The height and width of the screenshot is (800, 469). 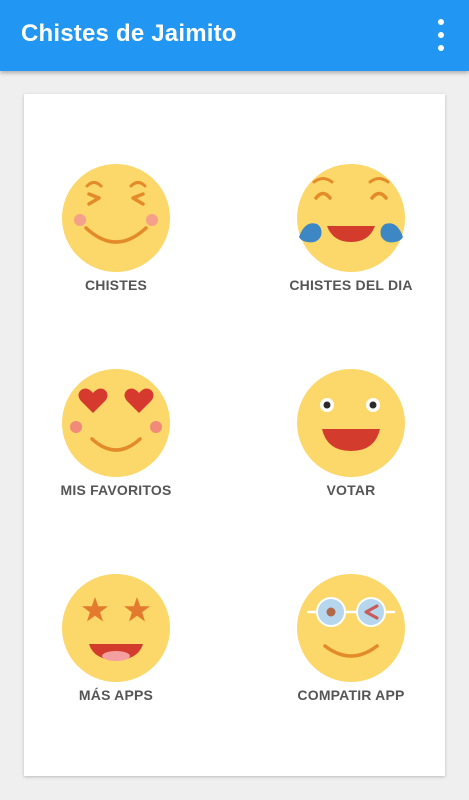 I want to click on mis-favoritos-button: MIS FAVORITOS, so click(x=116, y=444).